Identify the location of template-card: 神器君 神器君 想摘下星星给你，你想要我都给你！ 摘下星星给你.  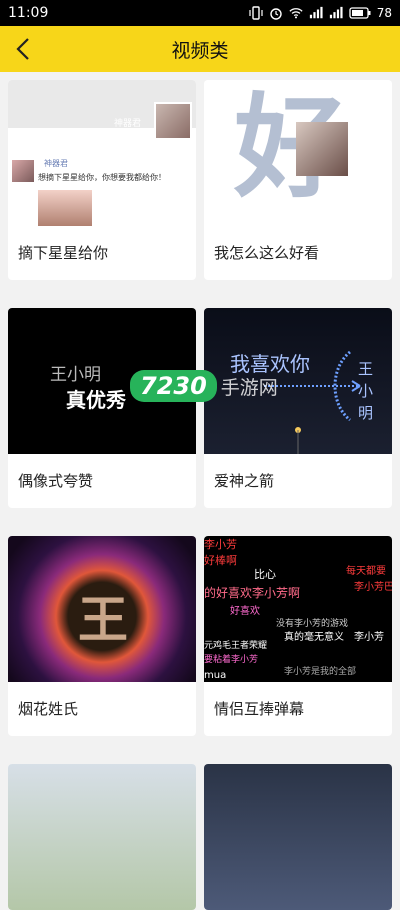
(102, 180).